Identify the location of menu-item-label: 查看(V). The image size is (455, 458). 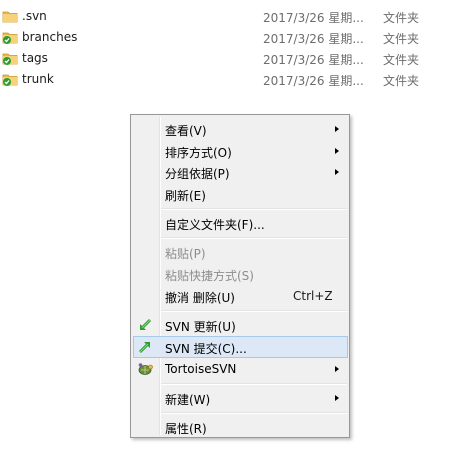
(186, 131).